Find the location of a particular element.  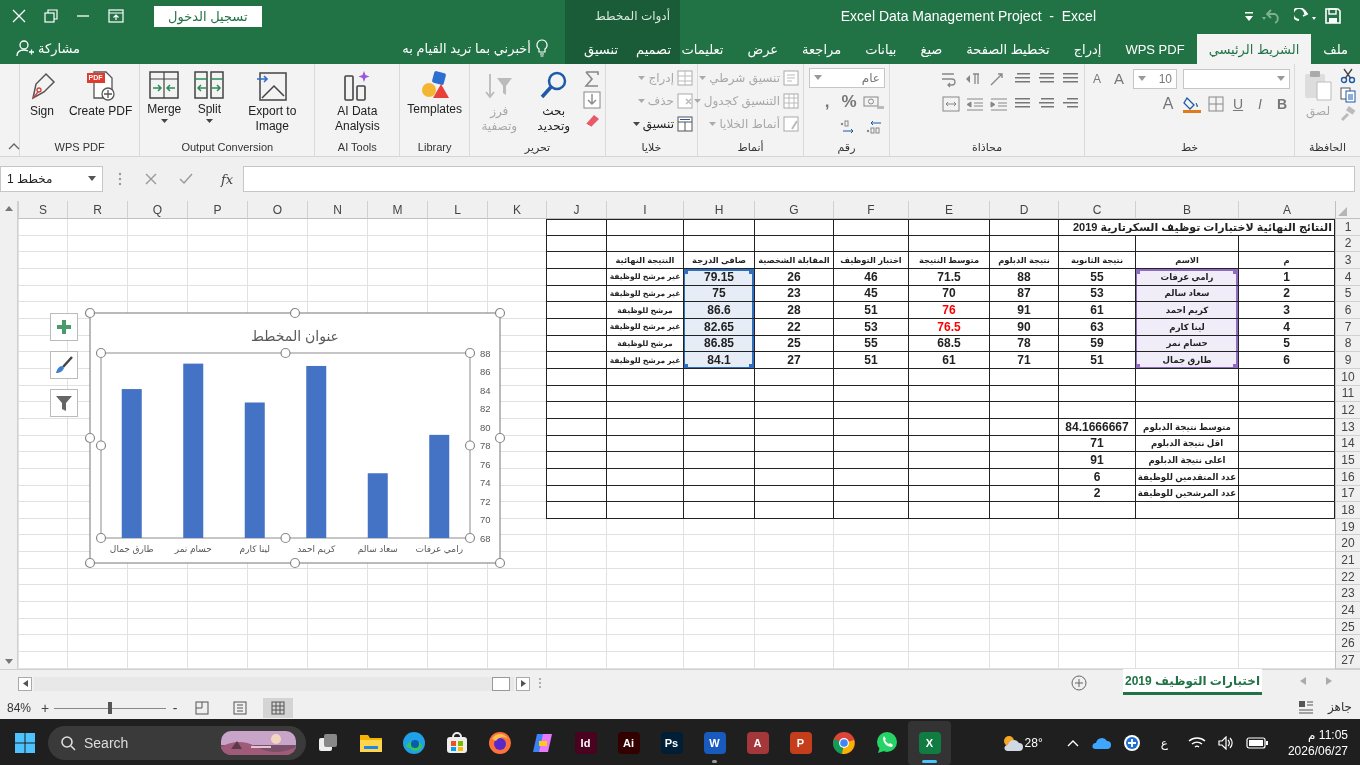

column-header: E is located at coordinates (948, 210).